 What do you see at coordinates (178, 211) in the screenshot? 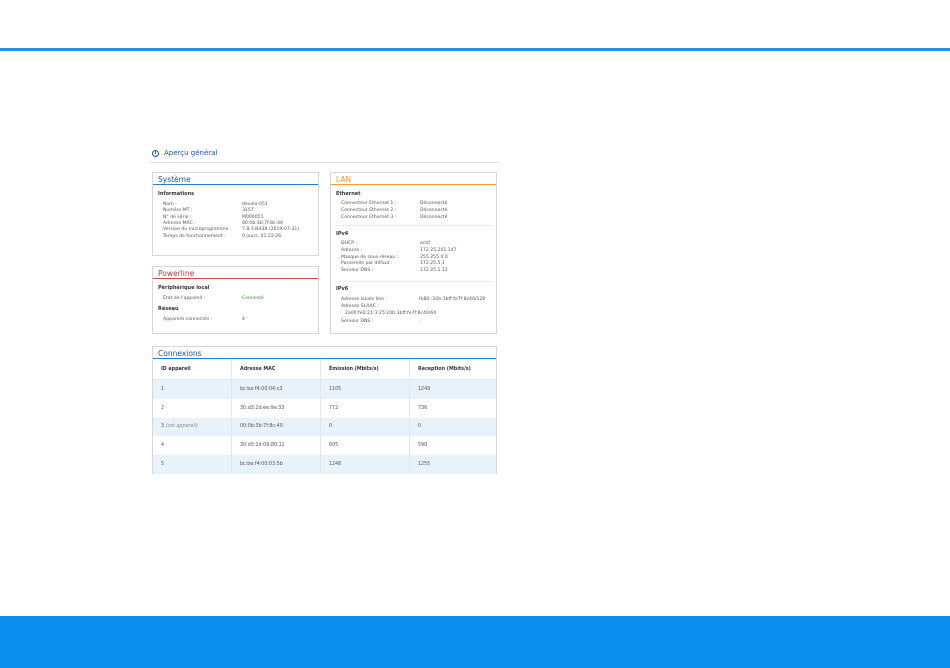
I see `system-info-label: Numéro MT :` at bounding box center [178, 211].